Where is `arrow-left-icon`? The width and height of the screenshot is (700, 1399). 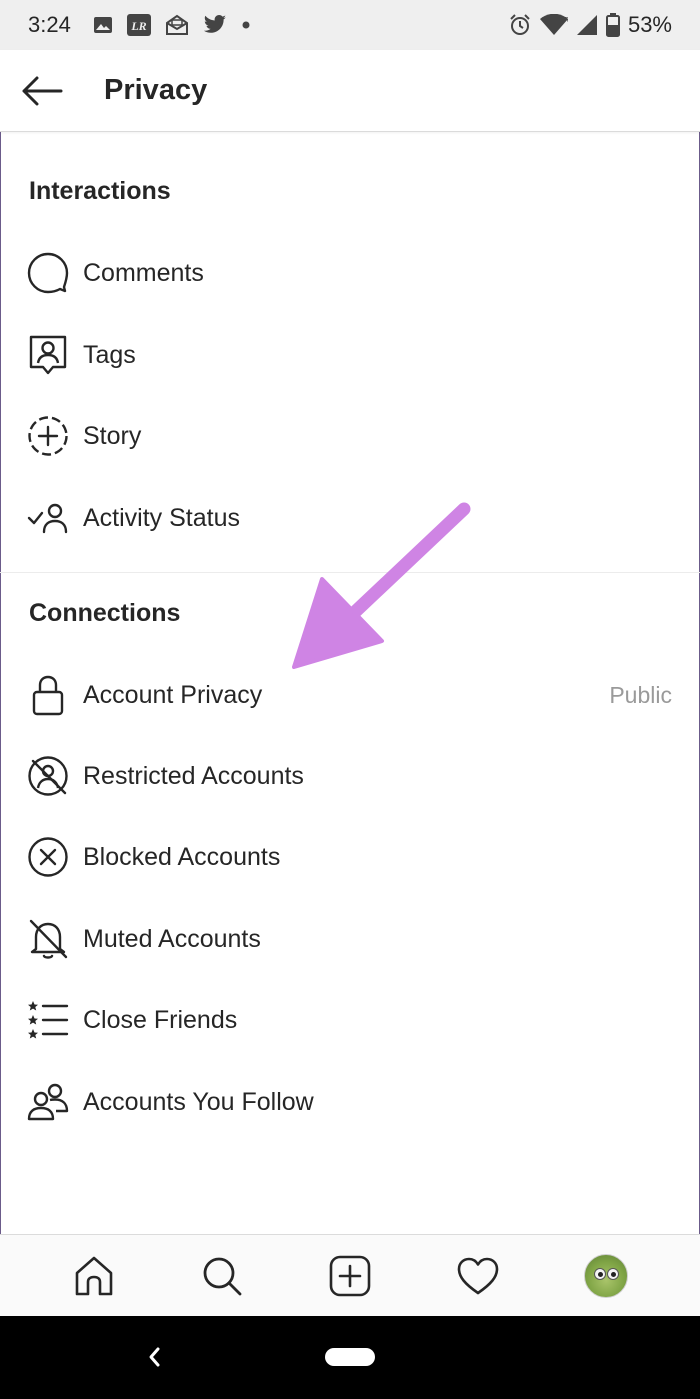
arrow-left-icon is located at coordinates (42, 90).